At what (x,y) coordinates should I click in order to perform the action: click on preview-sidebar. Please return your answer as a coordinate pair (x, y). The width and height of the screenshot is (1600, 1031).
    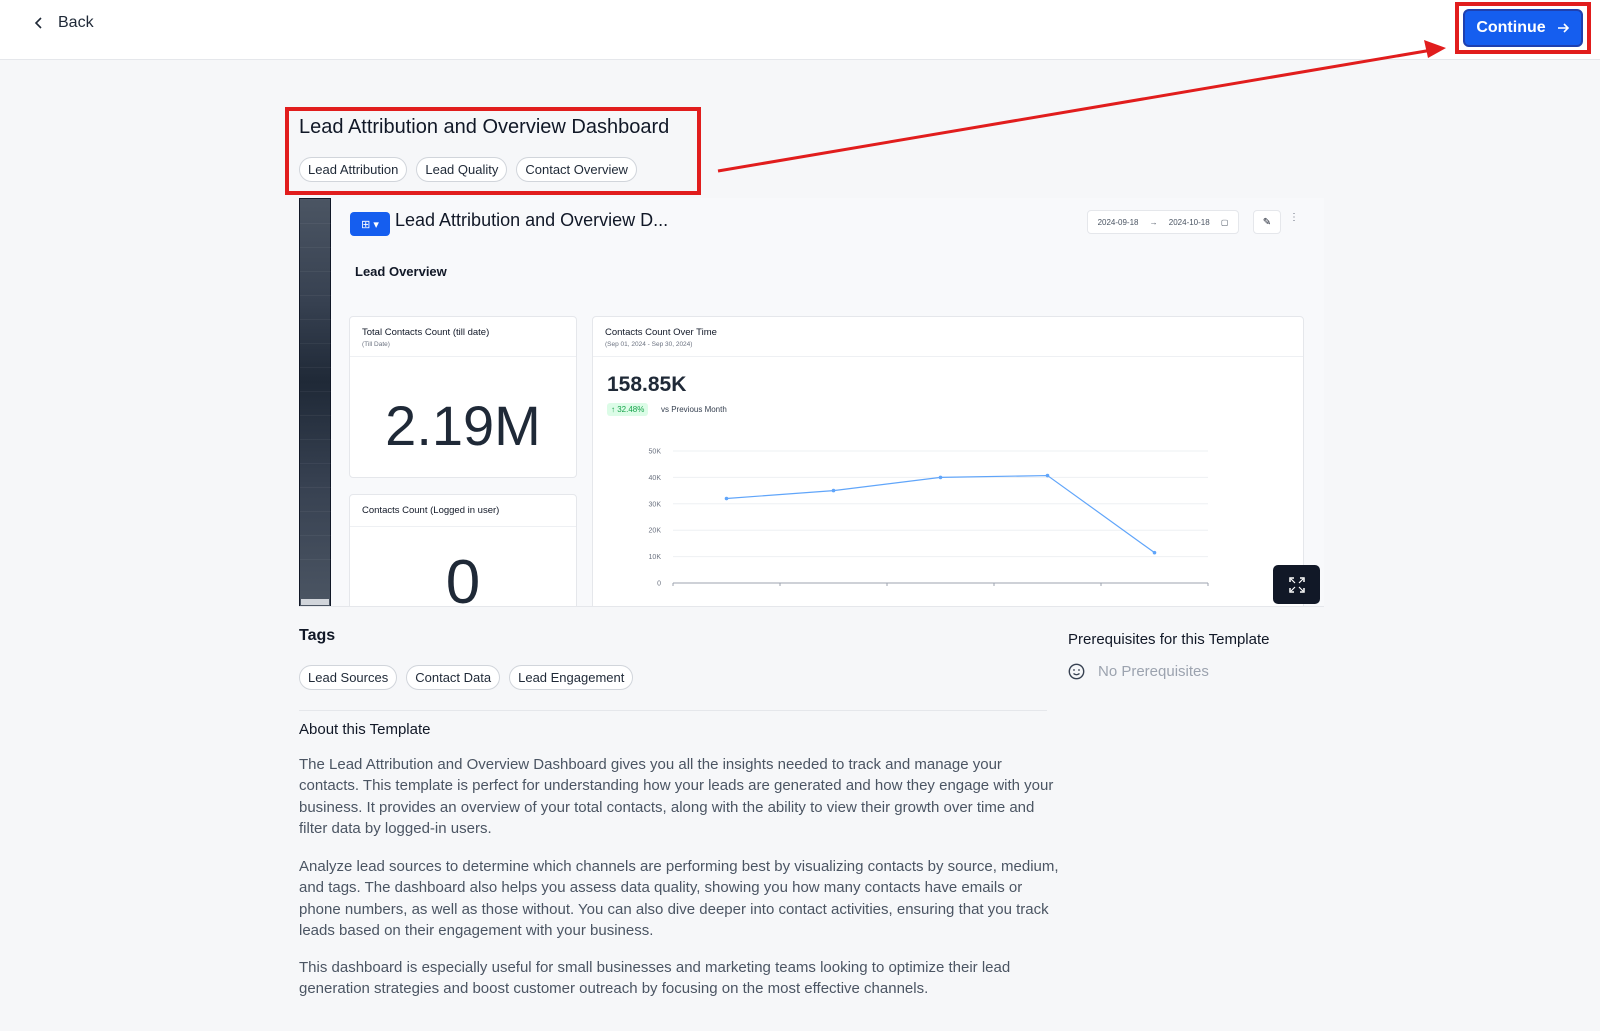
    Looking at the image, I should click on (315, 402).